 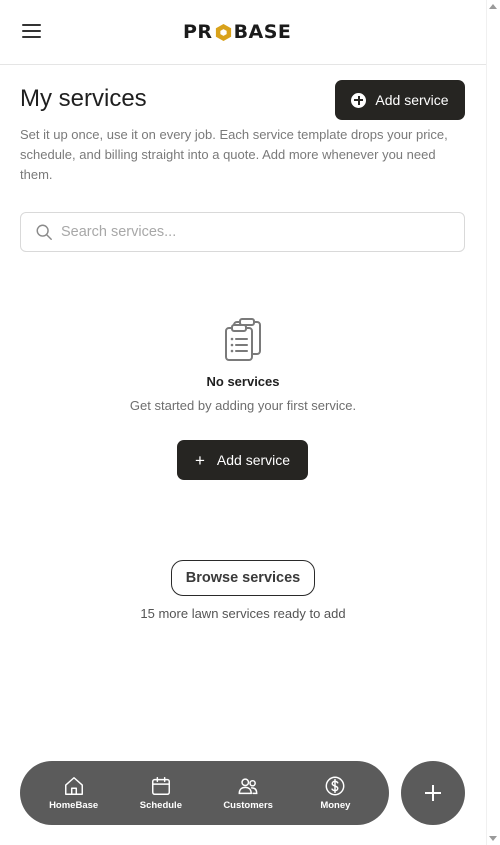 I want to click on search-box, so click(x=242, y=232).